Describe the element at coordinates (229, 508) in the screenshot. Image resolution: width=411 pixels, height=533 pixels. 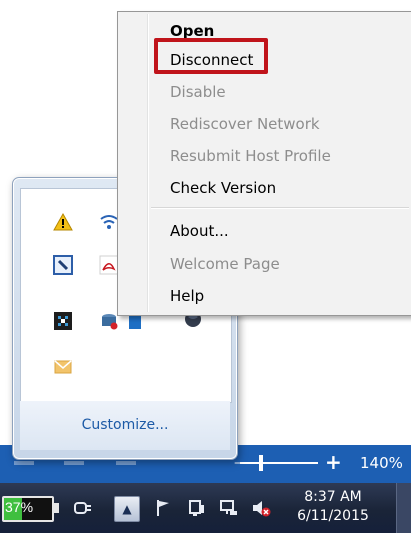
I see `network-icon` at that location.